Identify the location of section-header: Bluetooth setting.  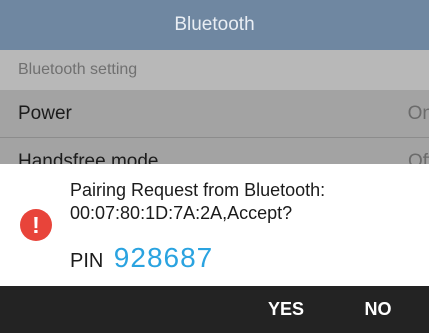
(214, 70).